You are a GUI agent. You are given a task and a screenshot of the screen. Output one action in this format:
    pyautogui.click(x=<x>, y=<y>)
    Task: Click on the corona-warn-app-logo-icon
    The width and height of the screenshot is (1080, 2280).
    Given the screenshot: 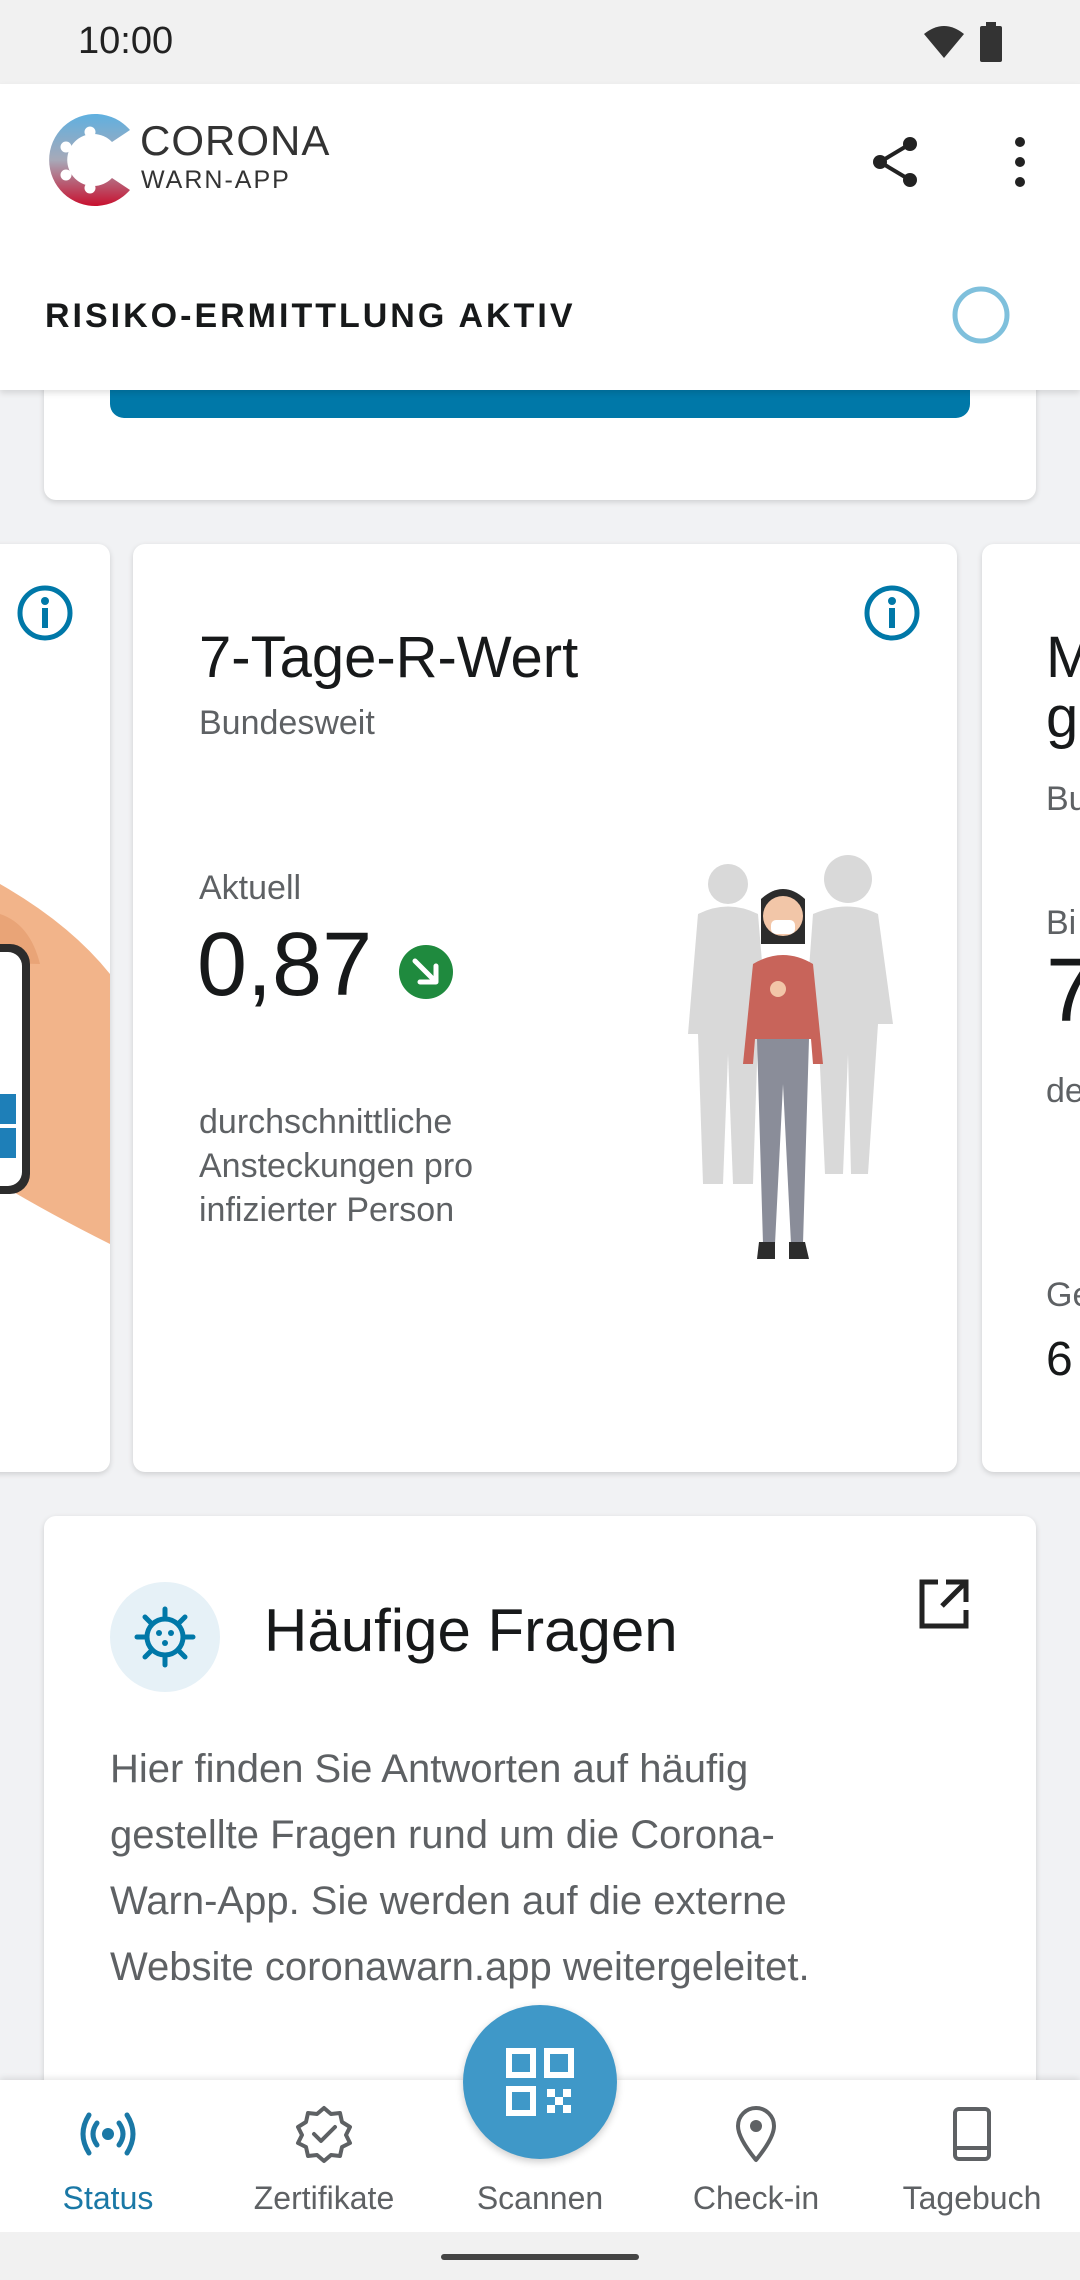 What is the action you would take?
    pyautogui.click(x=89, y=159)
    